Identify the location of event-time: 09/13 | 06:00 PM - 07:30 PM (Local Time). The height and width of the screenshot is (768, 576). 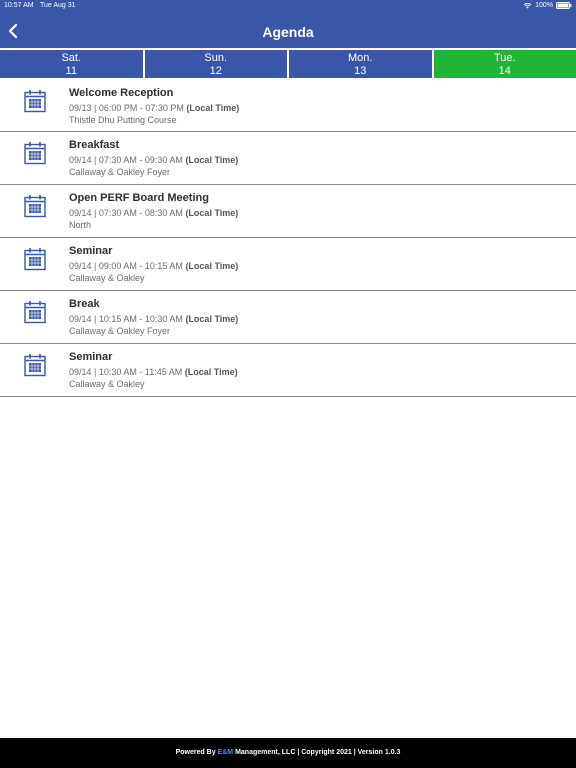
(154, 108).